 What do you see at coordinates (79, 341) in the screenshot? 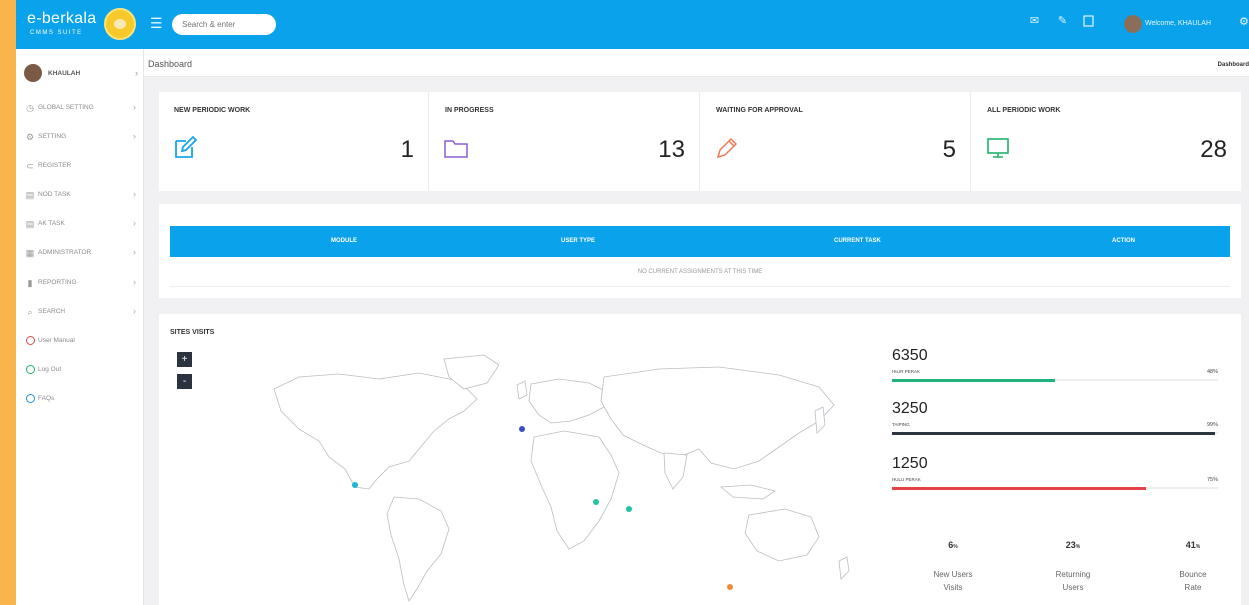
I see `sidebar-item-user-manual: User Manual` at bounding box center [79, 341].